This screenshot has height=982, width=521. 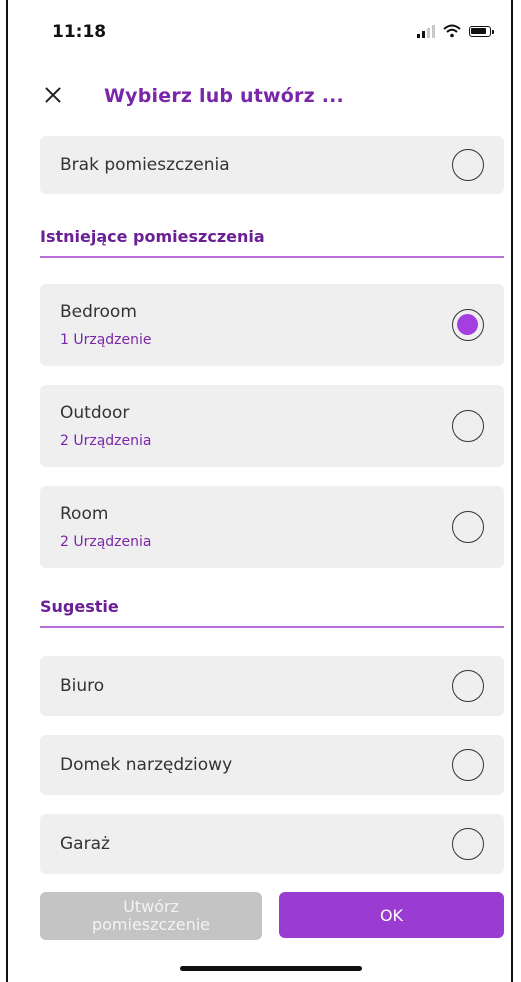 I want to click on battery-icon, so click(x=481, y=31).